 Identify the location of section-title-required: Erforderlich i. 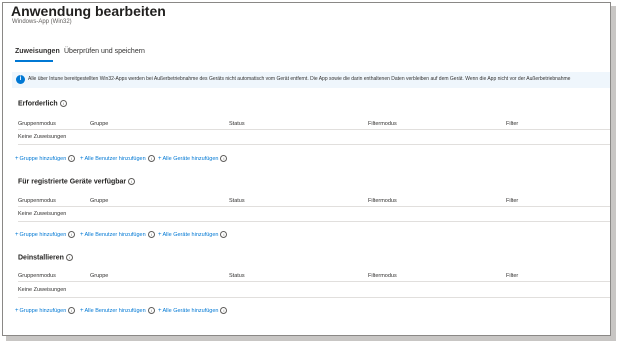
(42, 103).